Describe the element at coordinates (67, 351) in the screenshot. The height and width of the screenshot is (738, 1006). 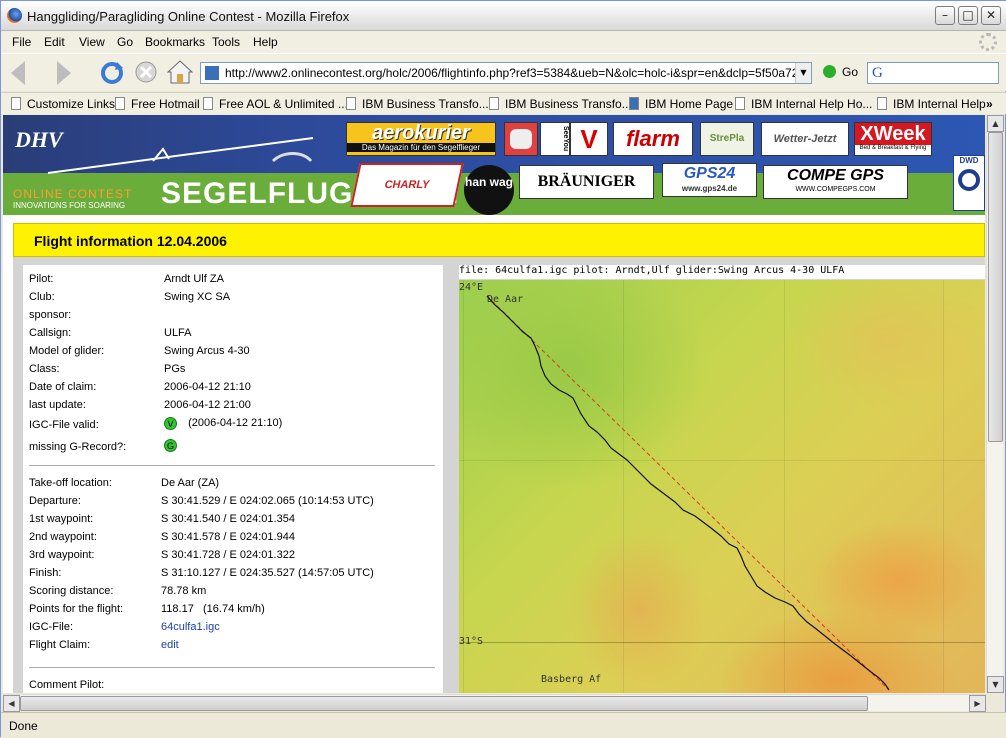
I see `field-label: Model of glider:` at that location.